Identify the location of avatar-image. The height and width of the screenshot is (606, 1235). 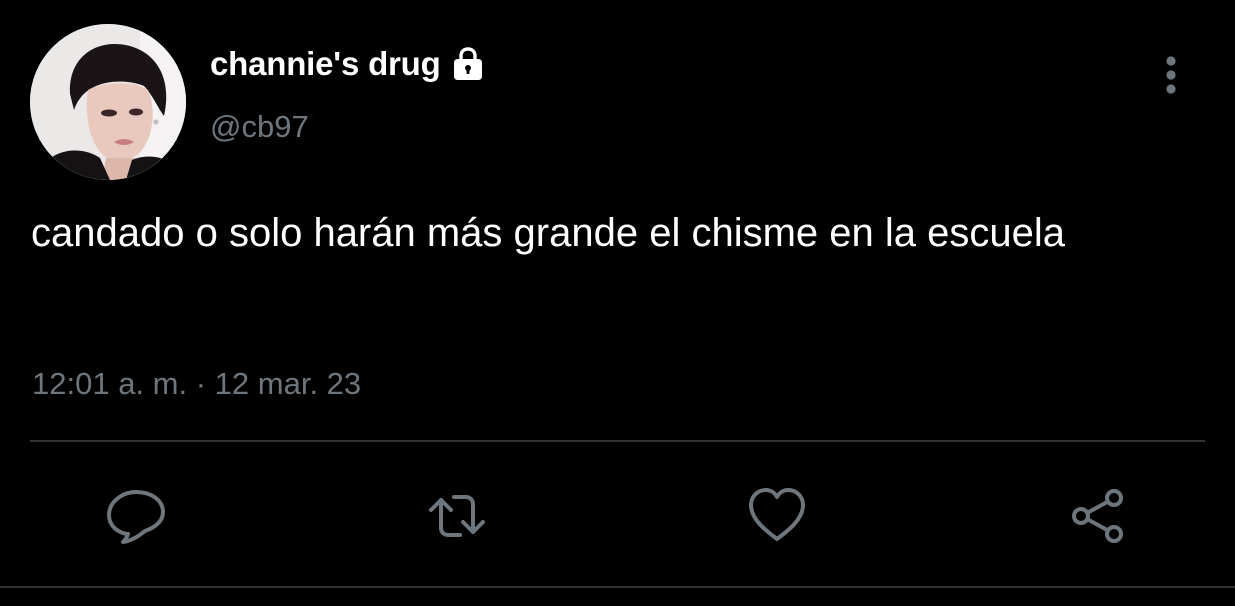
(108, 102).